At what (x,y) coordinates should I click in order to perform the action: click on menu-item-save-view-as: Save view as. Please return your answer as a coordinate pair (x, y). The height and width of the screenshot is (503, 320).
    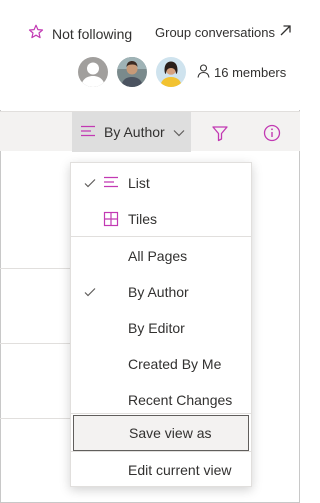
    Looking at the image, I should click on (161, 433).